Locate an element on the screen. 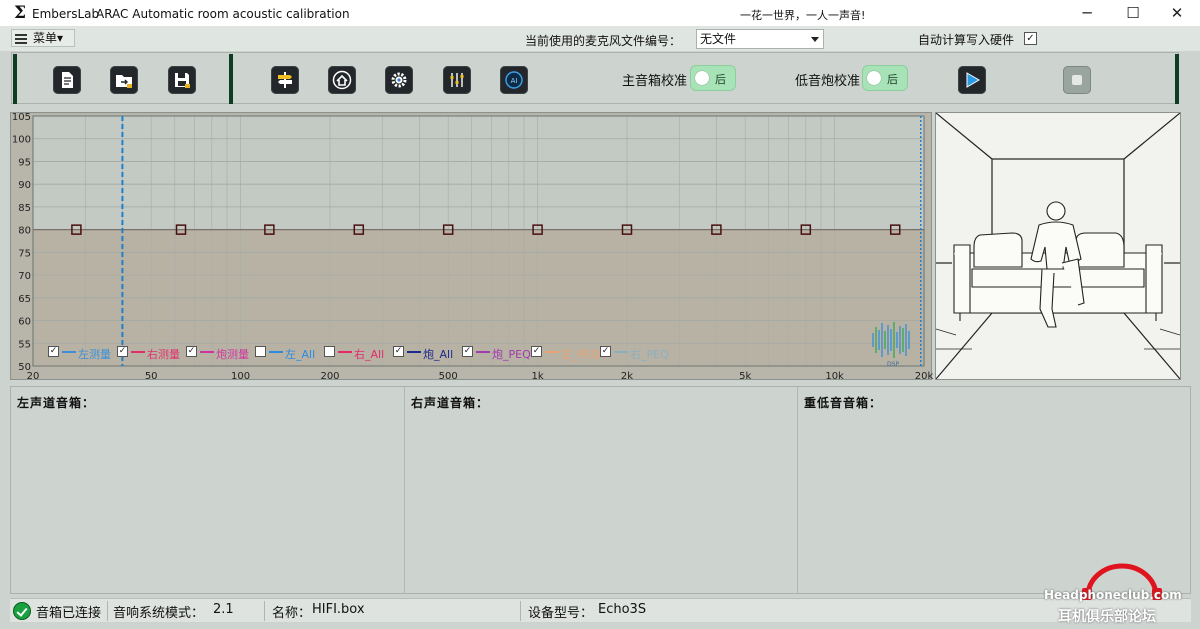  sub-cal-label: 低音炮校准 is located at coordinates (828, 81).